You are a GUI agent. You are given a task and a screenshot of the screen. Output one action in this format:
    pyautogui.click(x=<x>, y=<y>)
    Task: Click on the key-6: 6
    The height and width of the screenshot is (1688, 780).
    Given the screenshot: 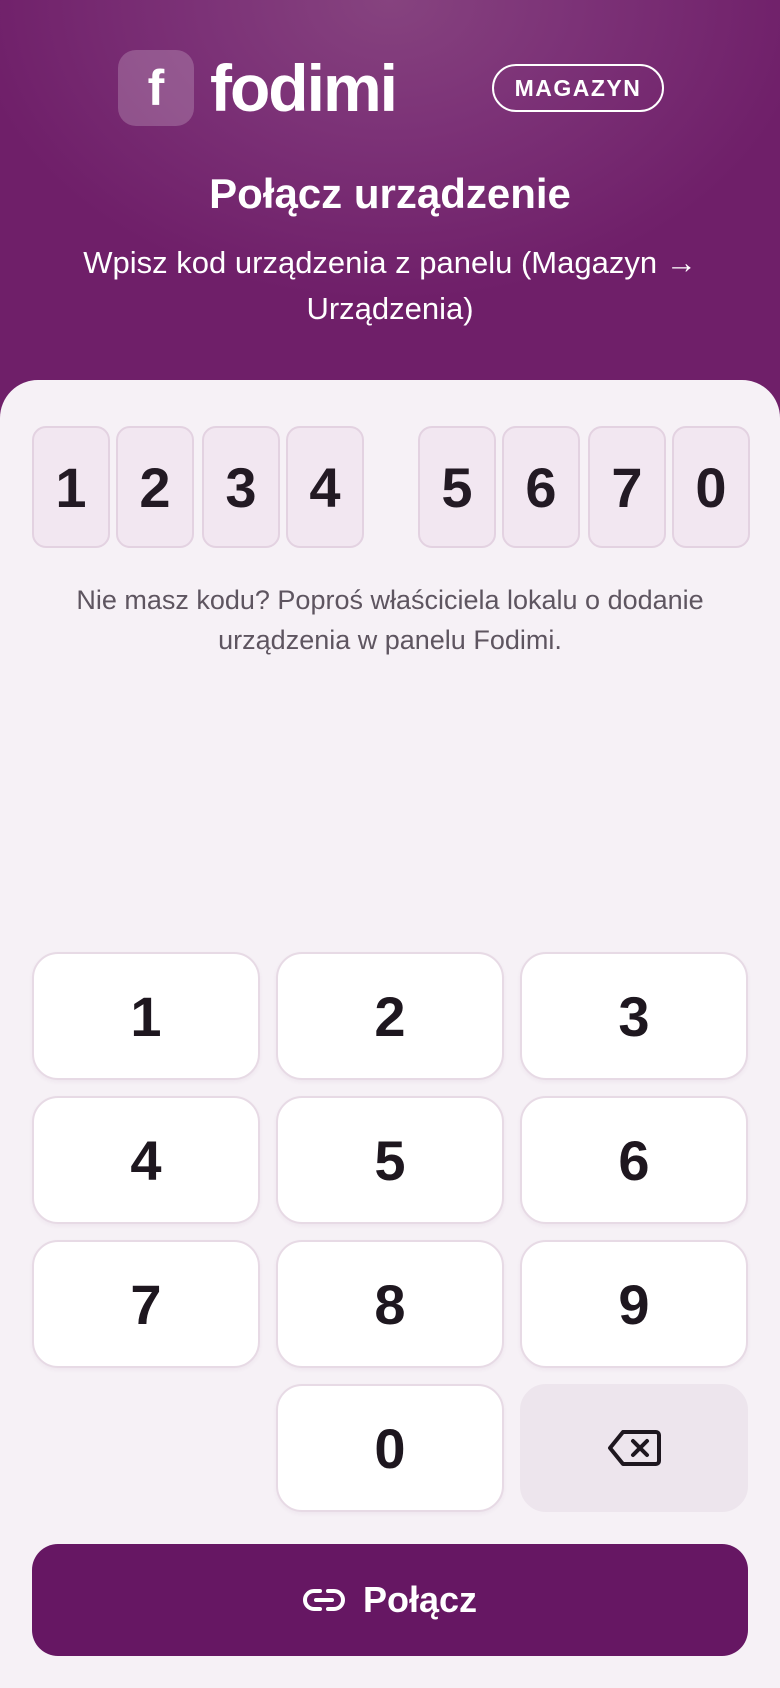 What is the action you would take?
    pyautogui.click(x=634, y=1160)
    